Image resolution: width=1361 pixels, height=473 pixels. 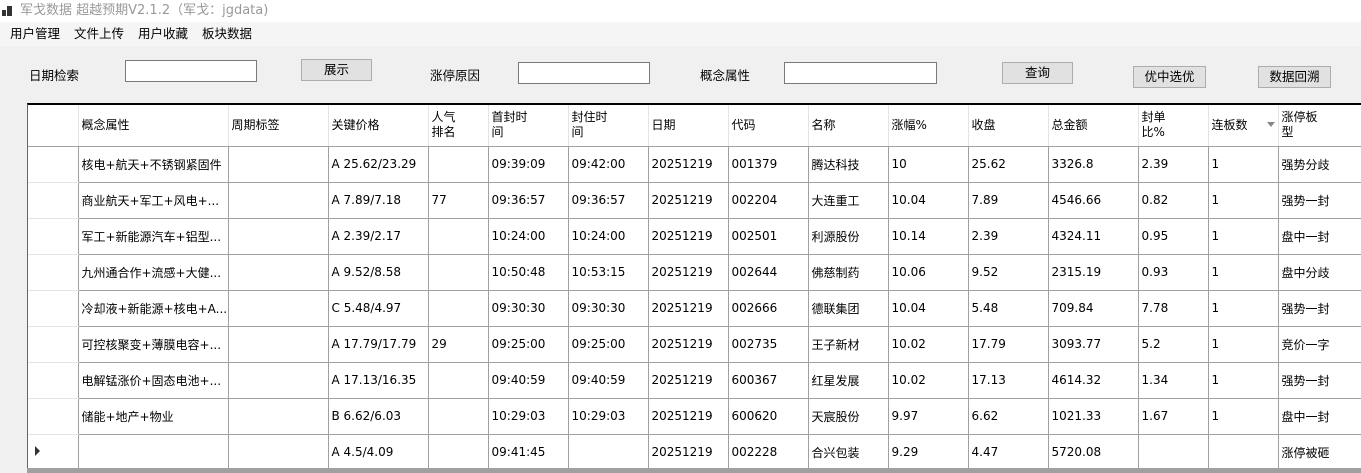 What do you see at coordinates (768, 236) in the screenshot?
I see `table-cell: 002501` at bounding box center [768, 236].